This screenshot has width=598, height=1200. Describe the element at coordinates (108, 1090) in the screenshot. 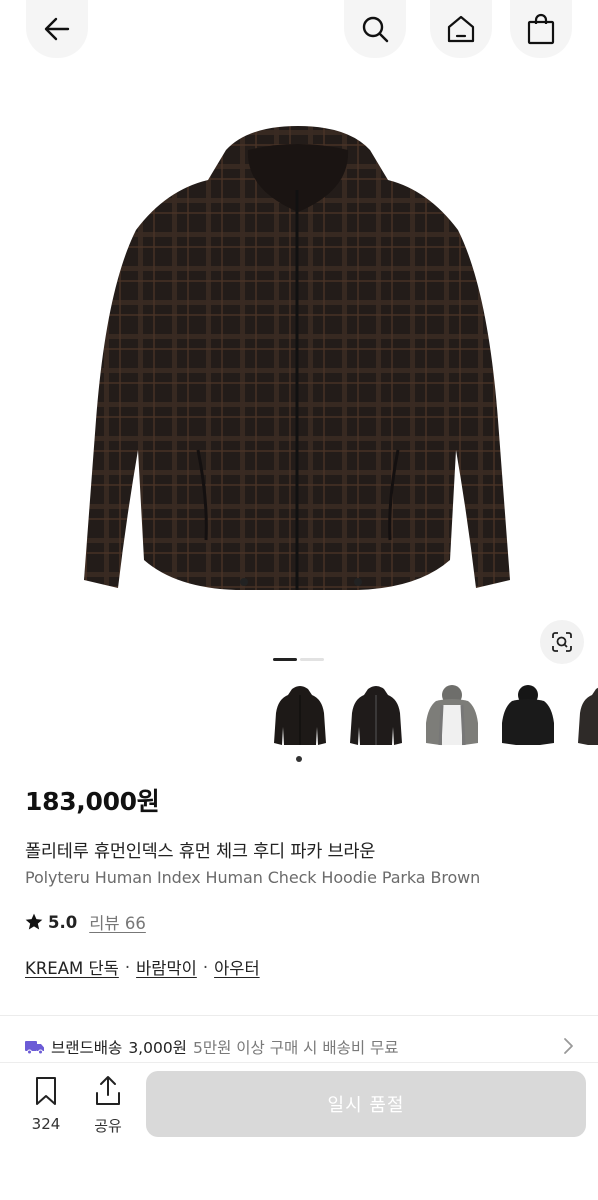

I see `share-icon` at that location.